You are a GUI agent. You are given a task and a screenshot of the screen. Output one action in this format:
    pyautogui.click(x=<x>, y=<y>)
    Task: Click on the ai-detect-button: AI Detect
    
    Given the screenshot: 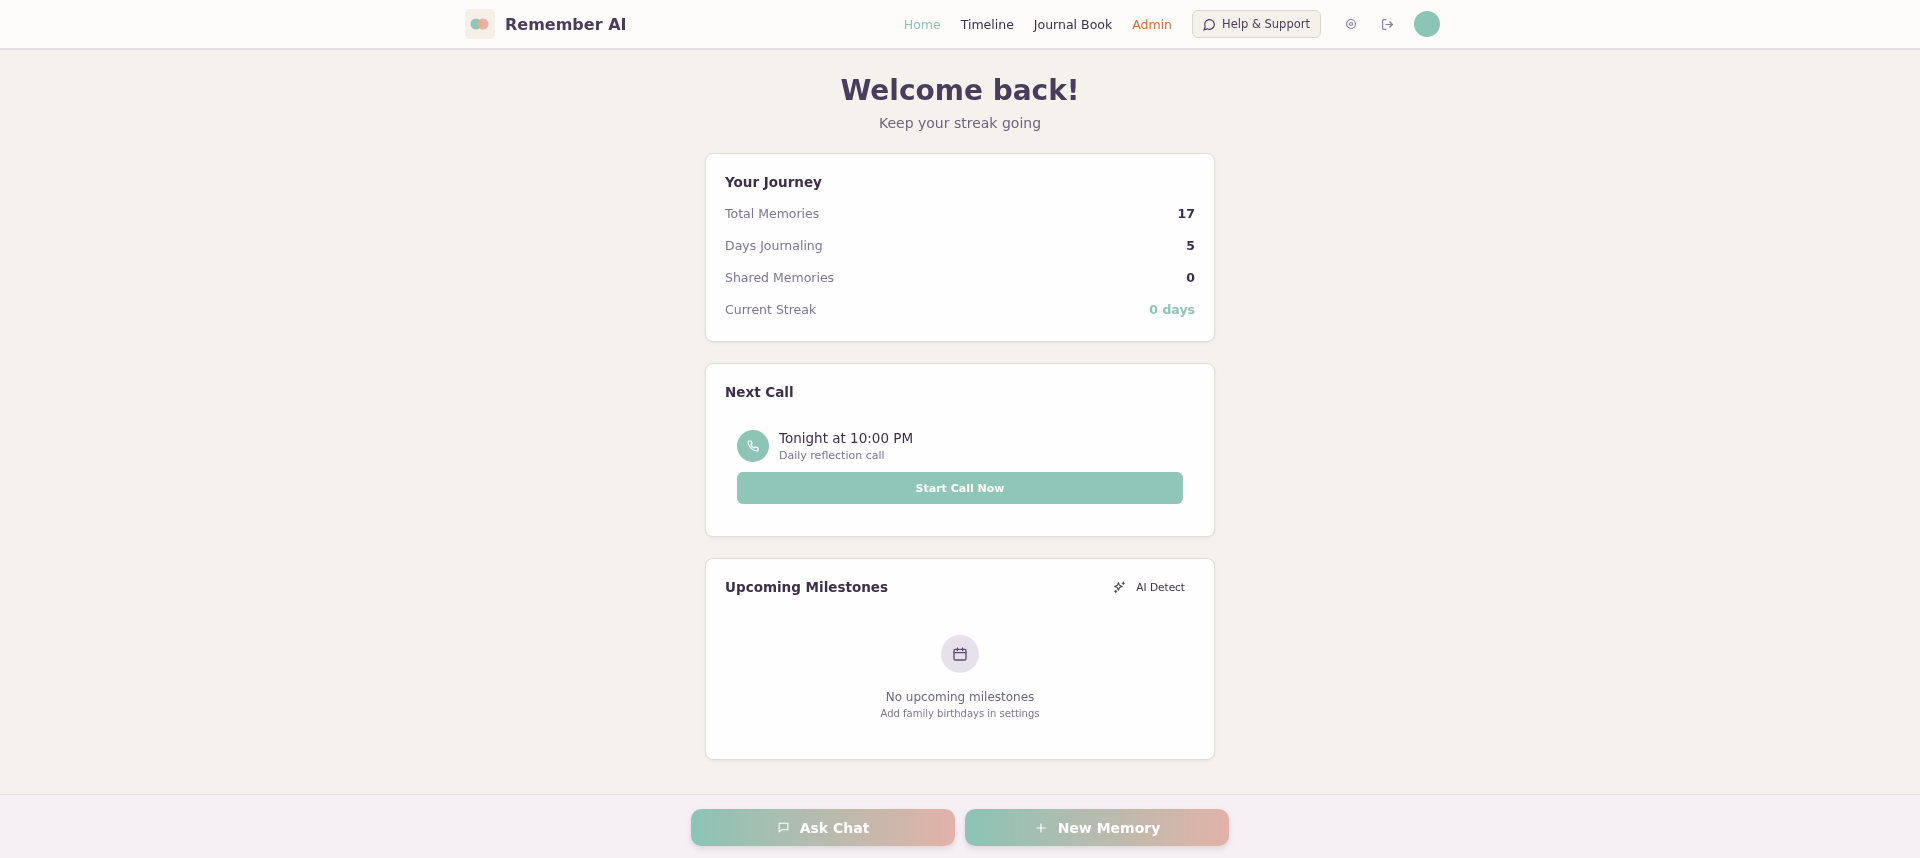 What is the action you would take?
    pyautogui.click(x=1149, y=587)
    